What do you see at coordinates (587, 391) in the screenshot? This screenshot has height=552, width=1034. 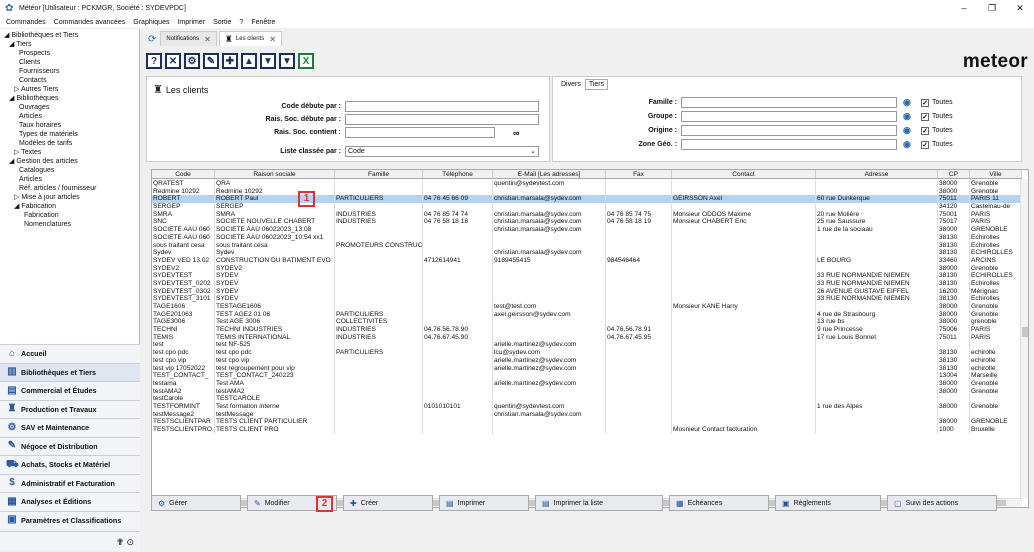 I see `table-row: testAMA2 testAMA2 38000 Grenoble` at bounding box center [587, 391].